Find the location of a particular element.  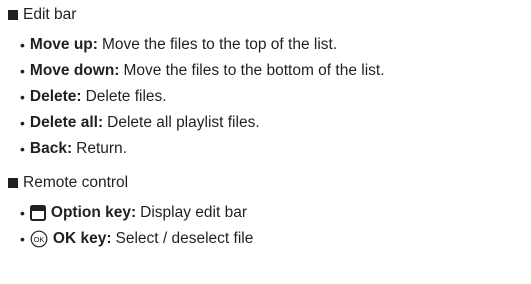

list-item-delete: • Delete: Delete files. is located at coordinates (93, 97).